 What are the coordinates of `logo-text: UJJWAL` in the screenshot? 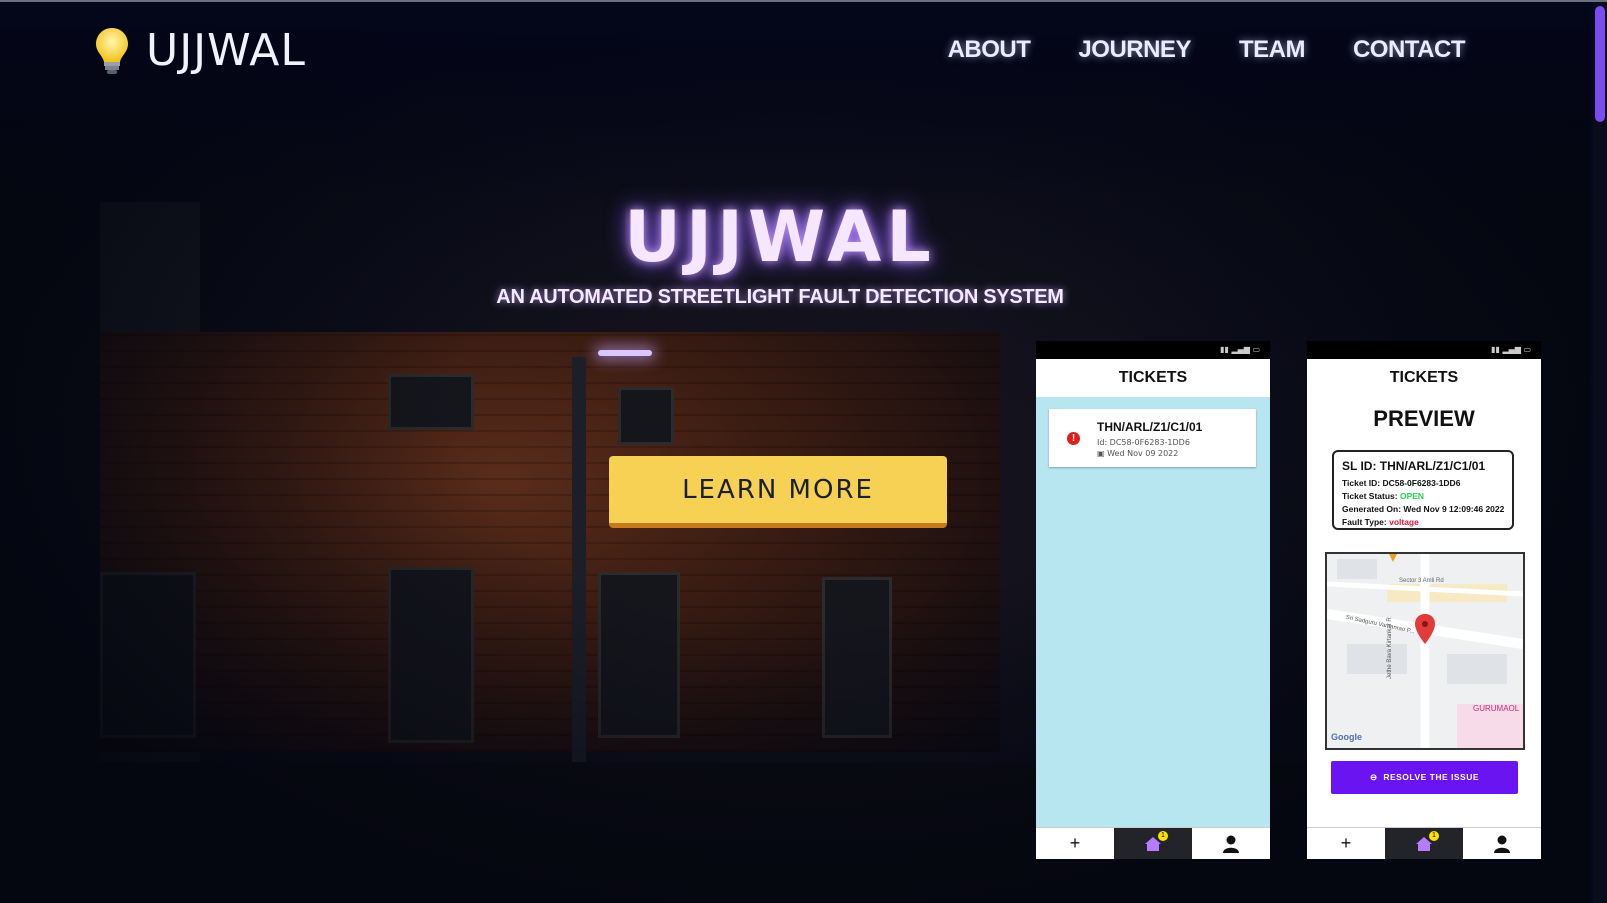 It's located at (226, 50).